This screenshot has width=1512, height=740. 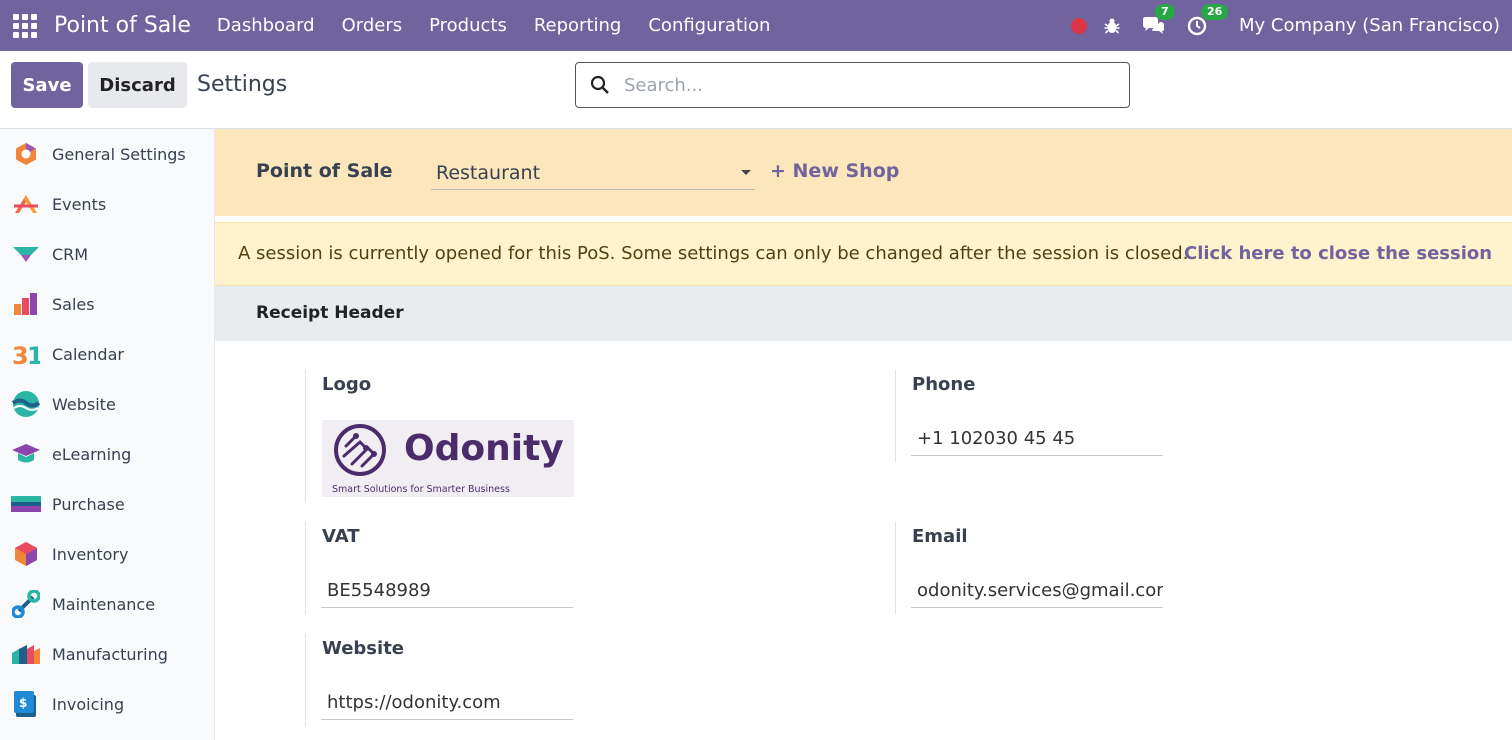 I want to click on phone-input: +1 102030 45 45, so click(x=1037, y=440).